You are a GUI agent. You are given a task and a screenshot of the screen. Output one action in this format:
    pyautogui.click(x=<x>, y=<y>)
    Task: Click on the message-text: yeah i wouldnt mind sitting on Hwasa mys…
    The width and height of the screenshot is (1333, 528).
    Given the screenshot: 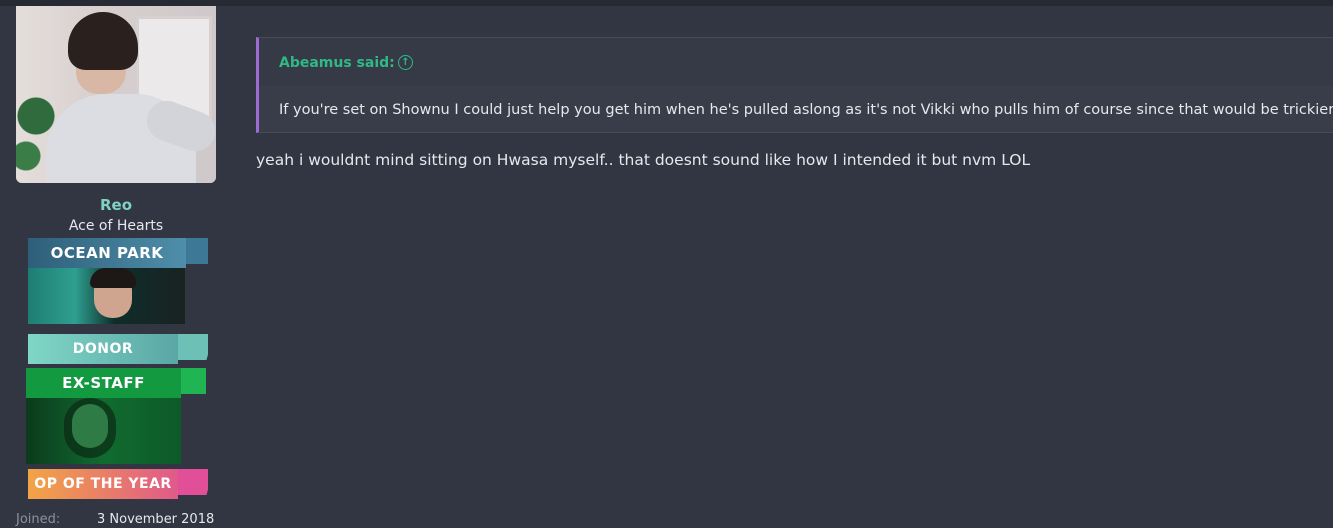 What is the action you would take?
    pyautogui.click(x=643, y=160)
    